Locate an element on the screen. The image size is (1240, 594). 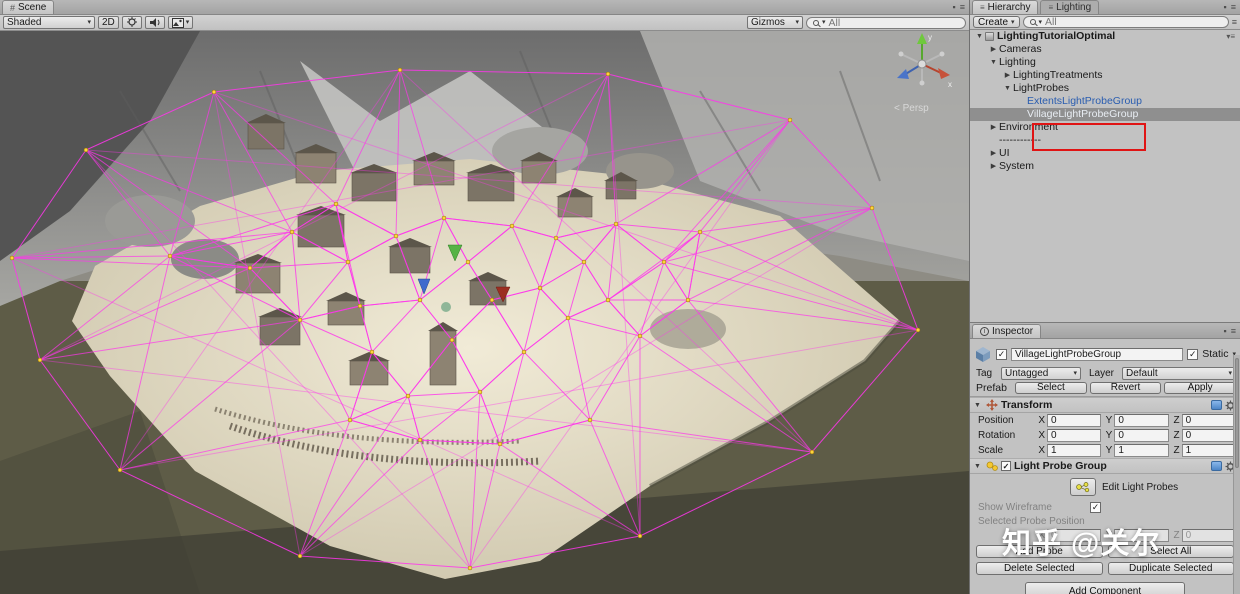
light-probe-group-title: Light Probe Group is located at coordinates (1060, 466).